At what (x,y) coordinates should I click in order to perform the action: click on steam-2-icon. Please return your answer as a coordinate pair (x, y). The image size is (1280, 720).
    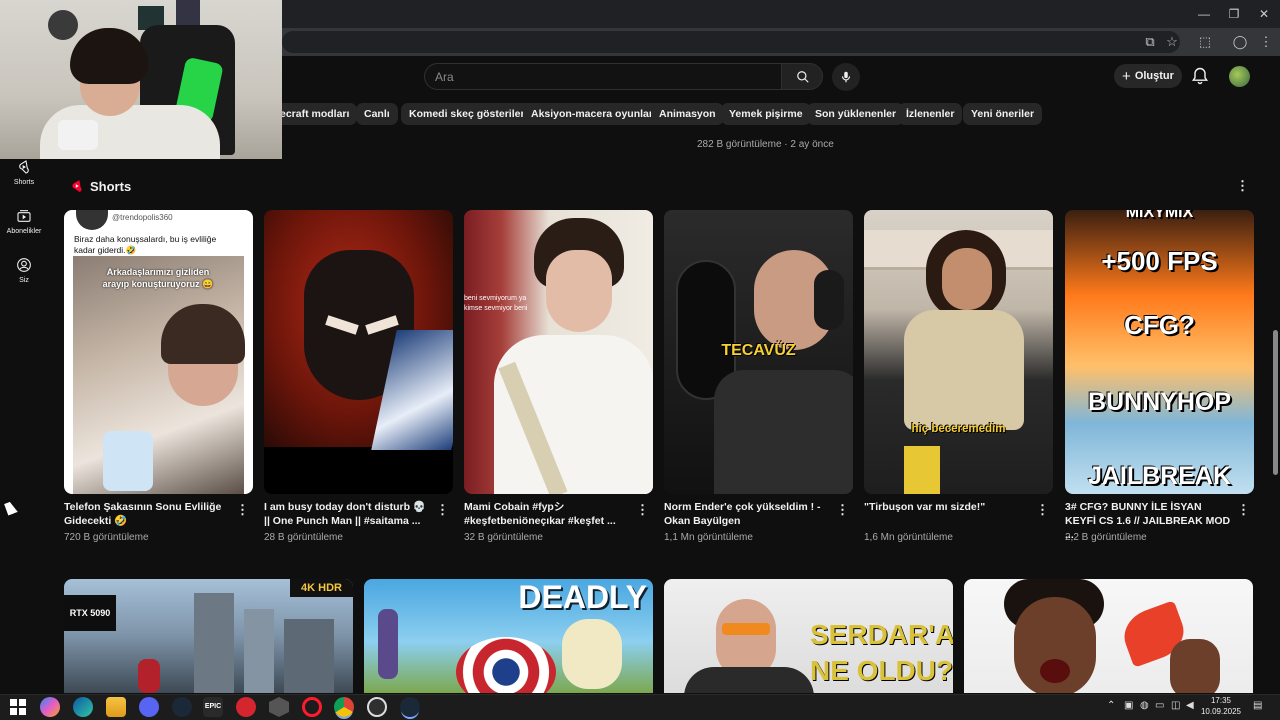
    Looking at the image, I should click on (410, 707).